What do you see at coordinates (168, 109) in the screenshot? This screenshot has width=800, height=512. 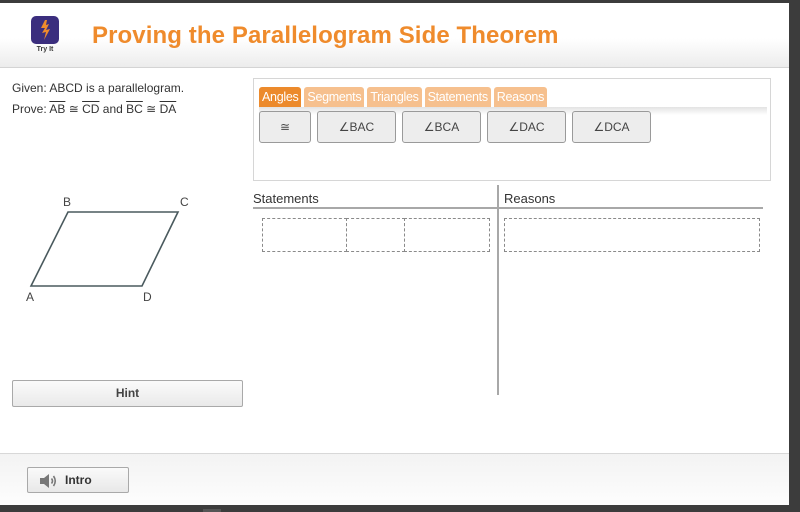 I see `segment-da: DA` at bounding box center [168, 109].